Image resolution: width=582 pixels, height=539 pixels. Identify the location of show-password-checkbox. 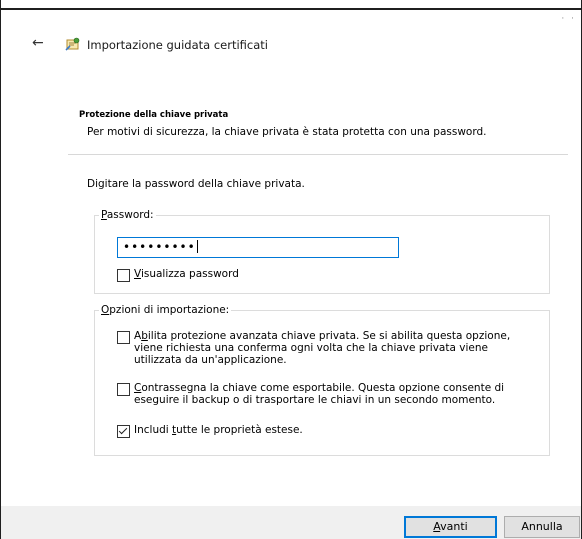
(123, 275).